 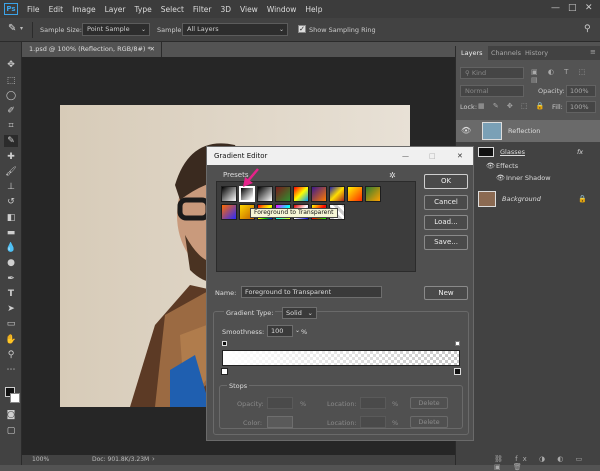 I want to click on lock-icons: ▦ ✎ ✥ ⬚ 🔒, so click(x=513, y=106).